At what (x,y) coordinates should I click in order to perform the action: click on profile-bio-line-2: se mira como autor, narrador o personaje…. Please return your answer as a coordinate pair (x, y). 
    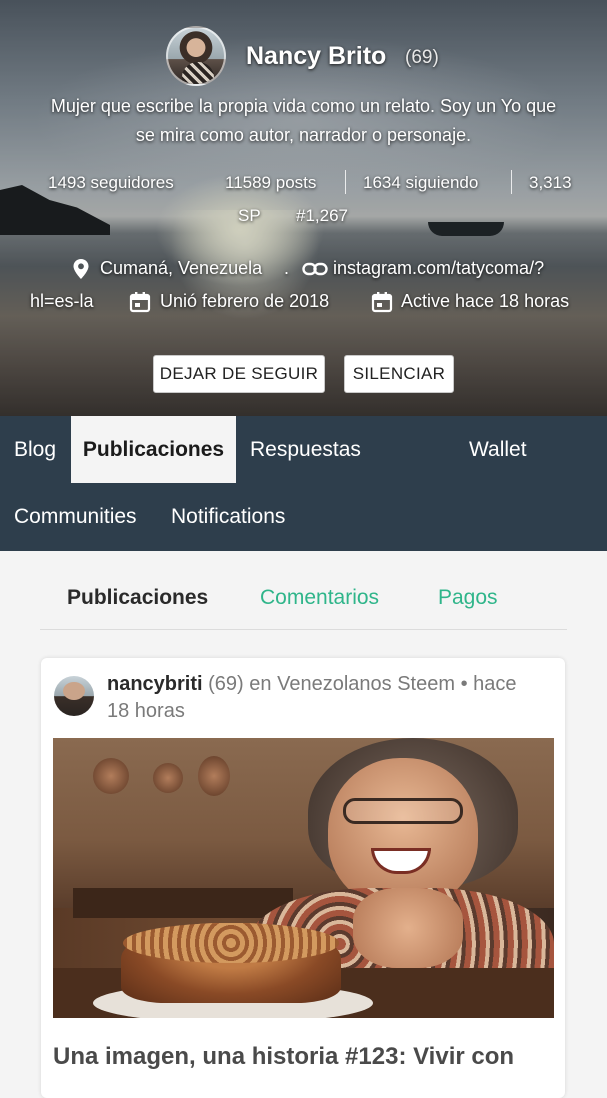
    Looking at the image, I should click on (303, 135).